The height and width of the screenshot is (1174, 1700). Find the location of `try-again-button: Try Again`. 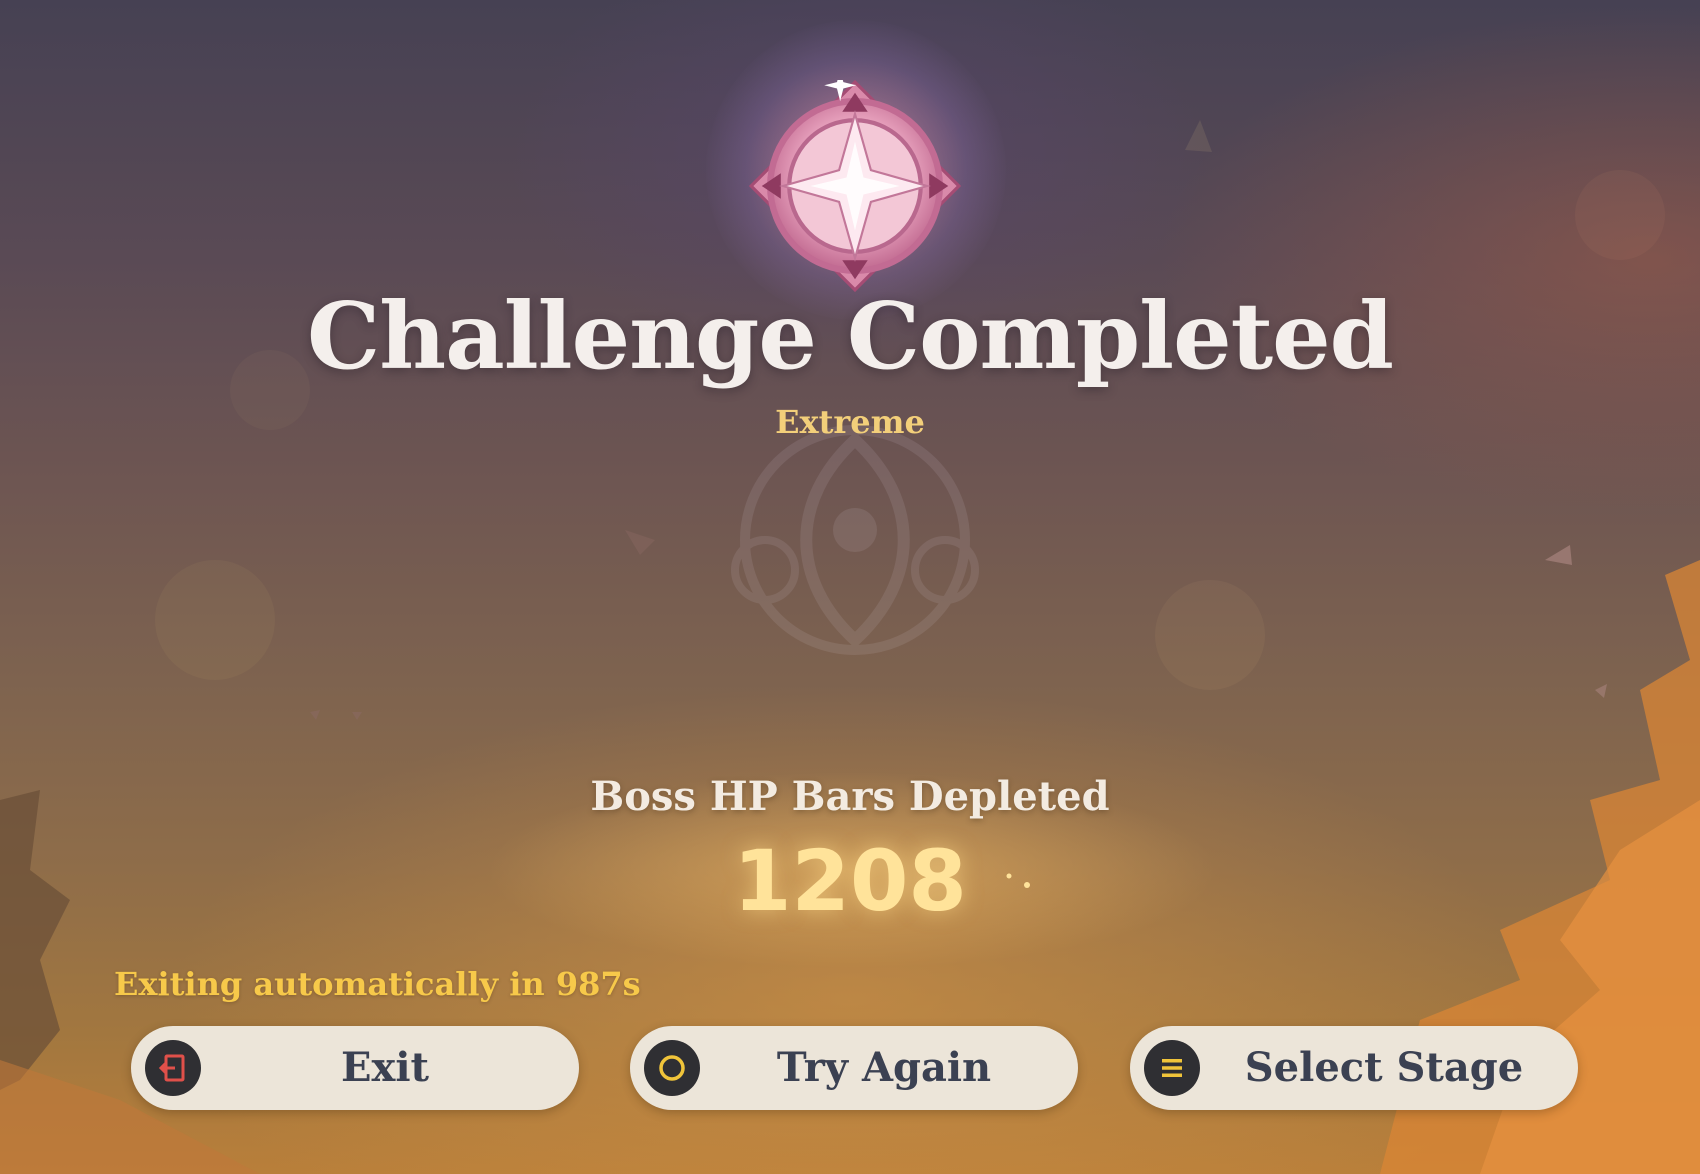

try-again-button: Try Again is located at coordinates (854, 1068).